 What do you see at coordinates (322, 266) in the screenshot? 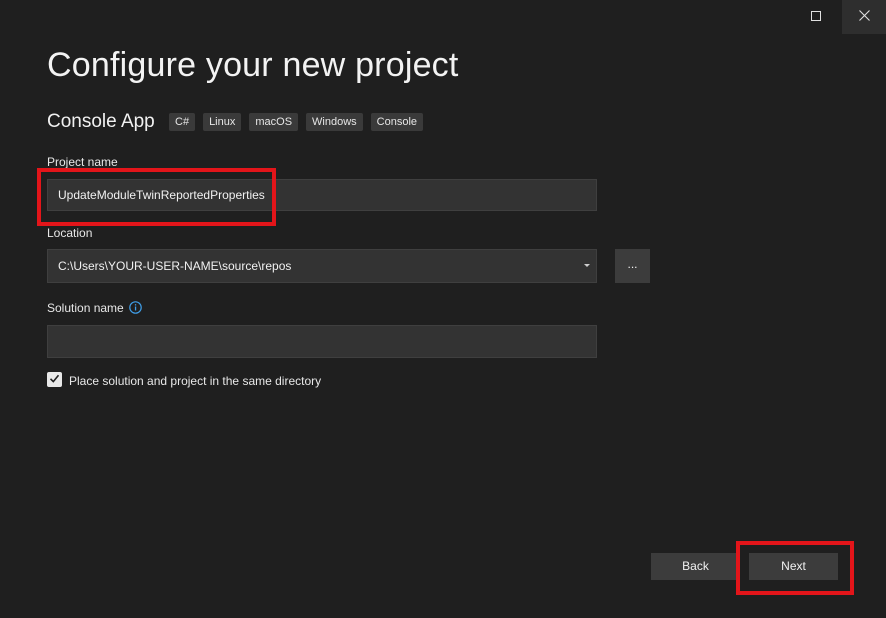
I see `location-combobox: C:\Users\YOUR-USER-NAME\source\repos` at bounding box center [322, 266].